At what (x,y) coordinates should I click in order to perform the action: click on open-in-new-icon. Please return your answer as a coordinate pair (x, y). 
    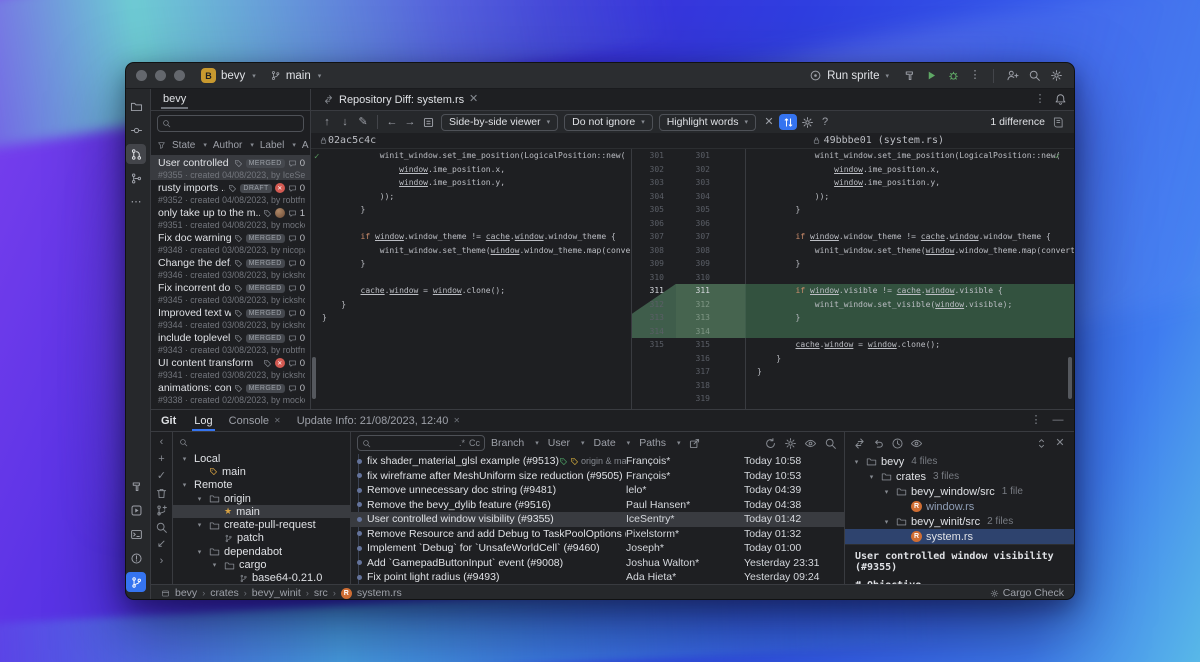
    Looking at the image, I should click on (695, 443).